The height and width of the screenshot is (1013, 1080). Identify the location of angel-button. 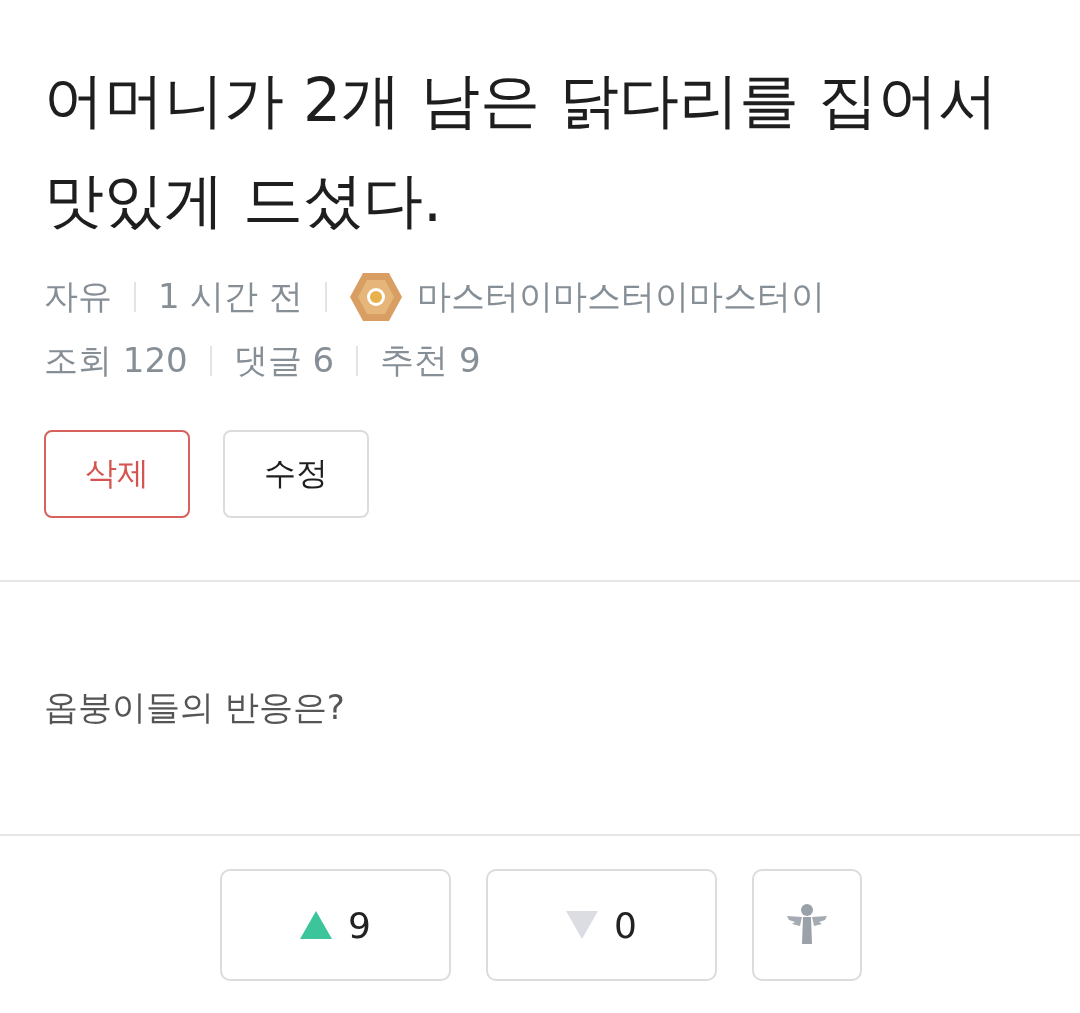
(807, 925).